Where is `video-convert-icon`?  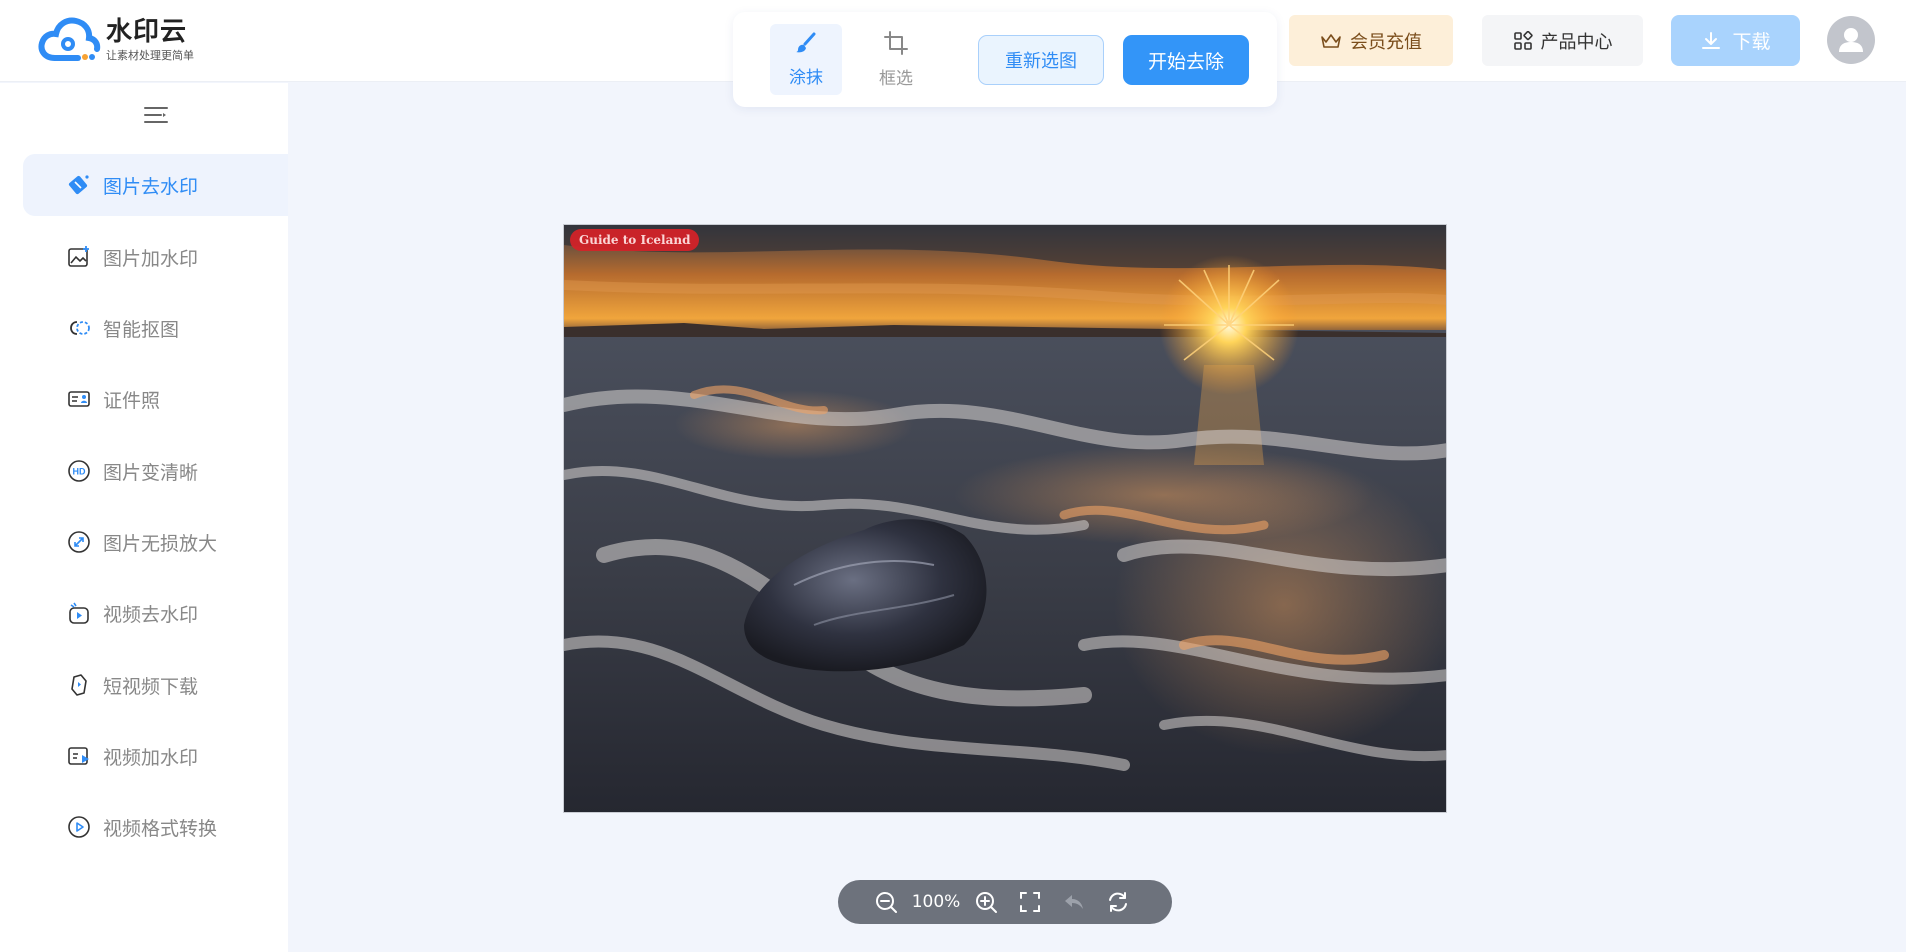
video-convert-icon is located at coordinates (79, 827).